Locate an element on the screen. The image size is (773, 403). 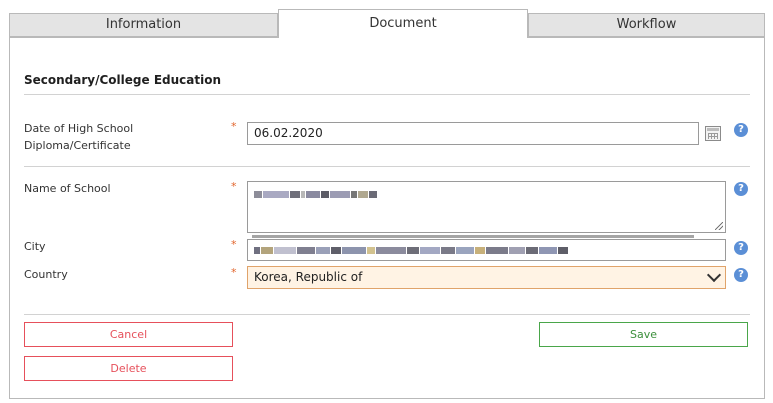
calendar-icon is located at coordinates (713, 133).